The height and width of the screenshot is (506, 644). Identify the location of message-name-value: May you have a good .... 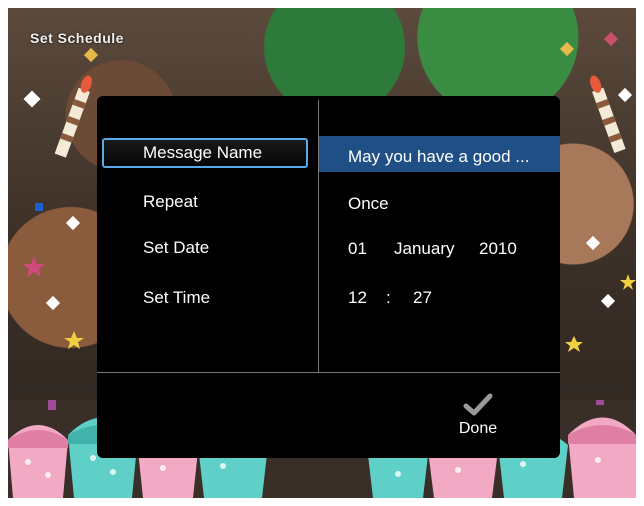
(438, 157).